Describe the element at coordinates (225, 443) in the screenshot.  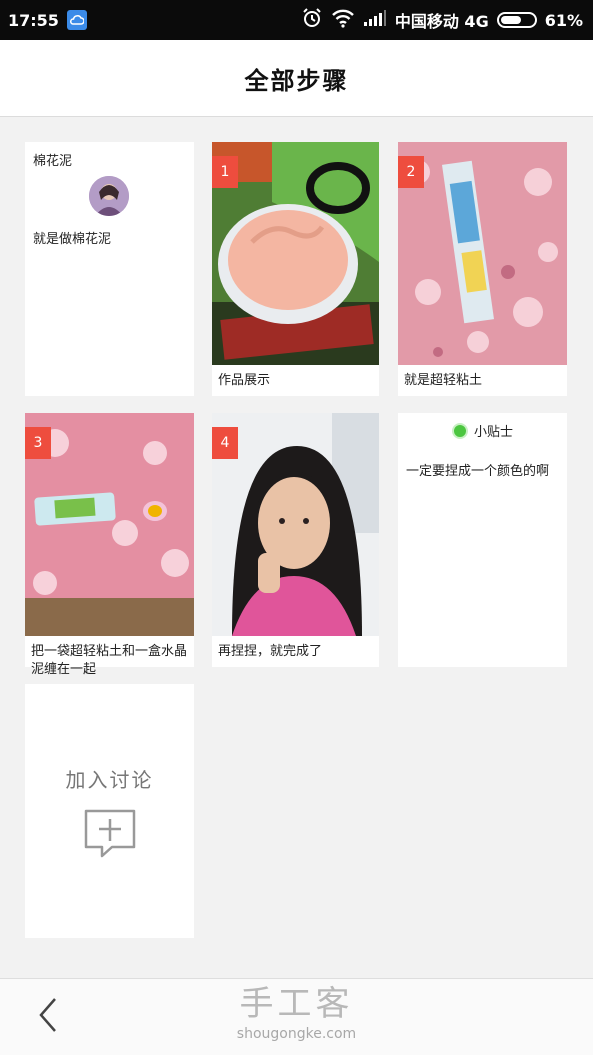
I see `step-number-badge: 4` at that location.